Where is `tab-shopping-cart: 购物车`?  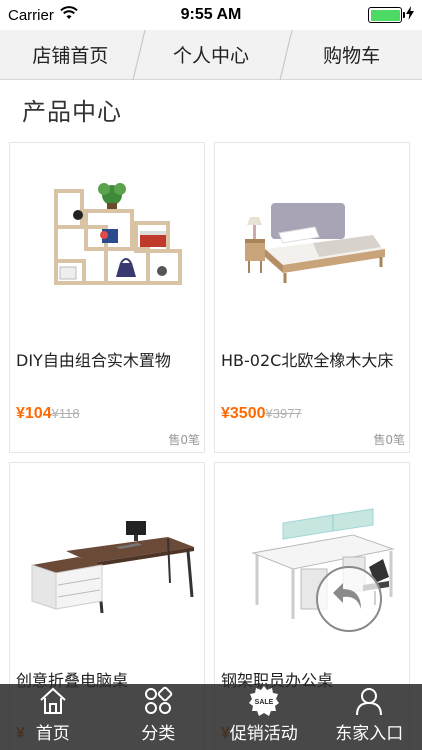
tab-shopping-cart: 购物车 is located at coordinates (351, 54).